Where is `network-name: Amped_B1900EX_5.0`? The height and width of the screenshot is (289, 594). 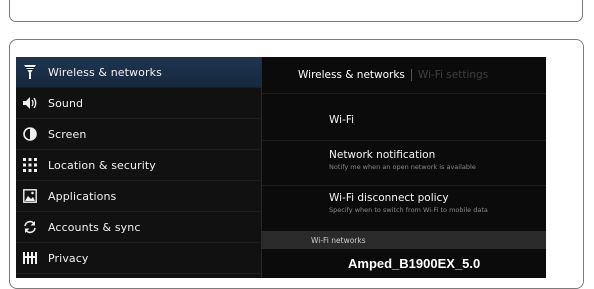 network-name: Amped_B1900EX_5.0 is located at coordinates (414, 263).